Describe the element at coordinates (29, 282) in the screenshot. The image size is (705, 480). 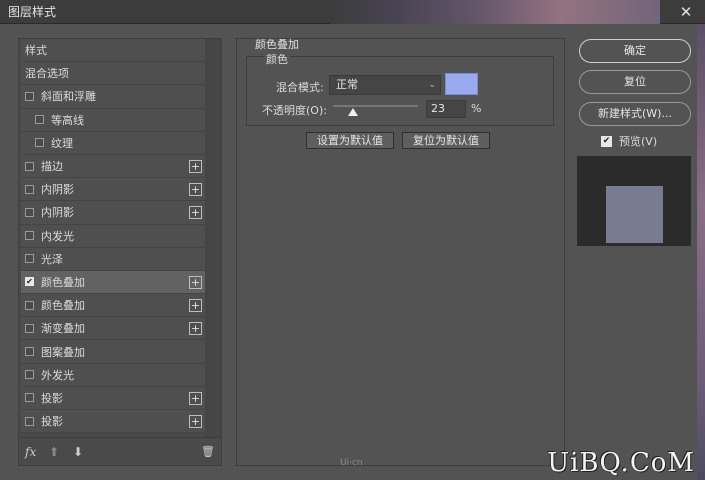
I see `style-checkbox: ✔` at that location.